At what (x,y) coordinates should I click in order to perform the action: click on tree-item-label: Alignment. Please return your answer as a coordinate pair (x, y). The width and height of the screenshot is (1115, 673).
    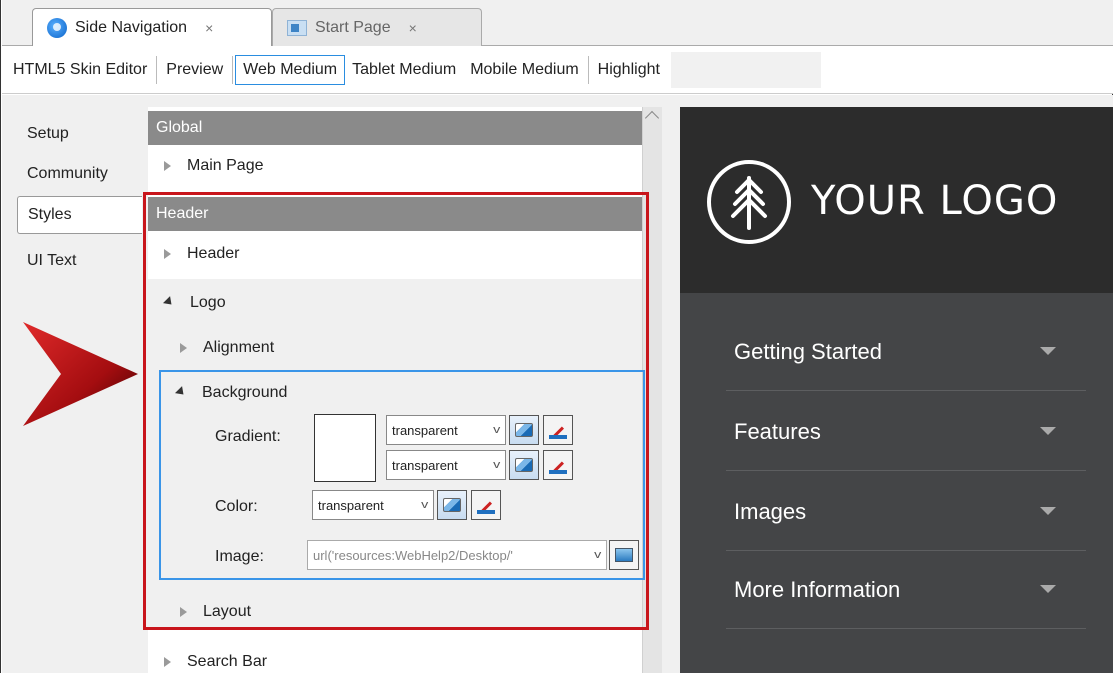
    Looking at the image, I should click on (239, 347).